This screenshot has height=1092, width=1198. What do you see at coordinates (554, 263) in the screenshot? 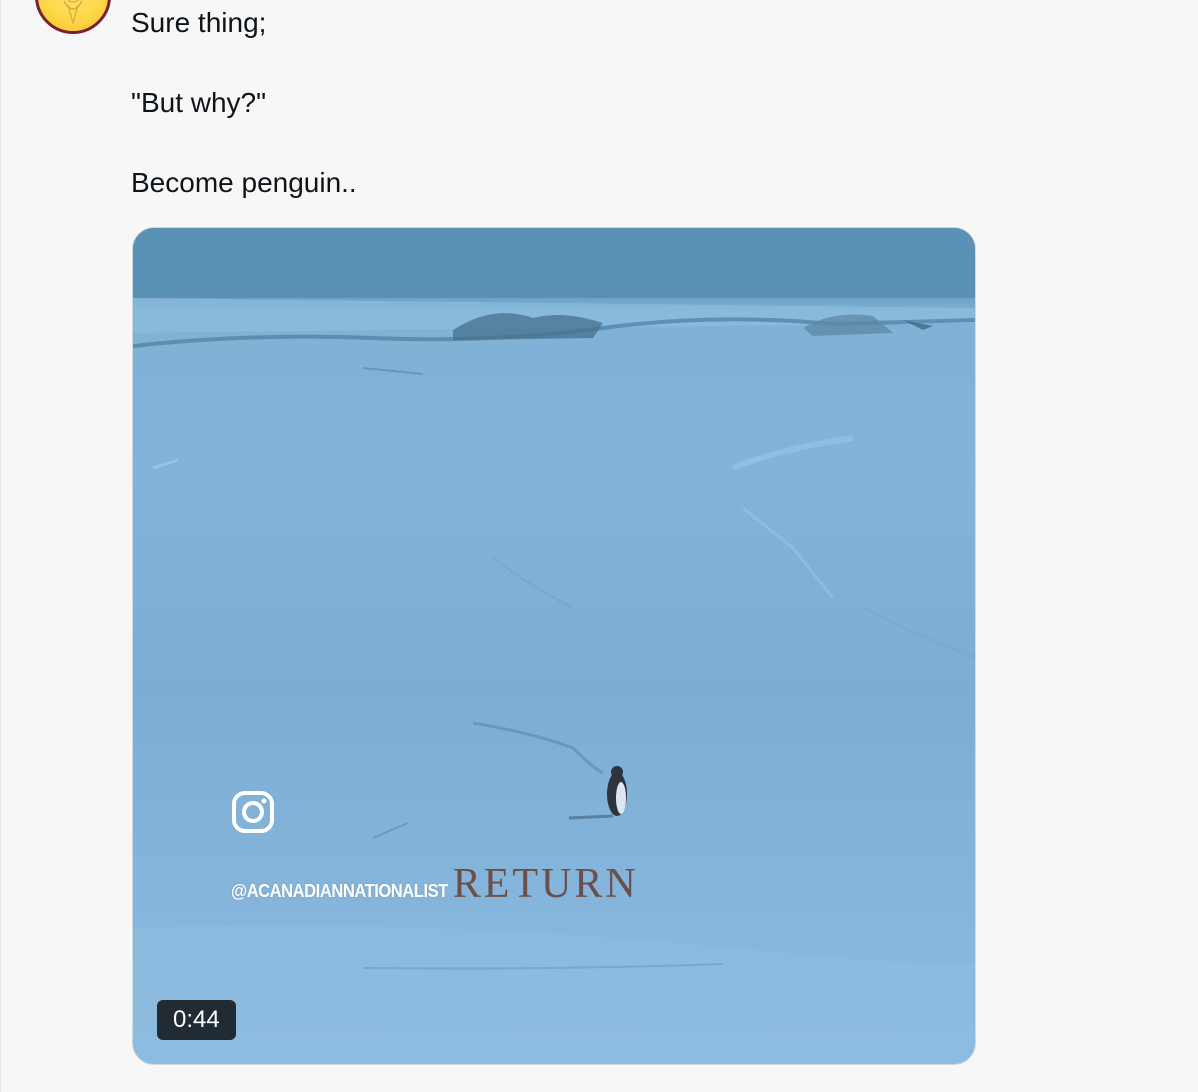
I see `sea-band` at bounding box center [554, 263].